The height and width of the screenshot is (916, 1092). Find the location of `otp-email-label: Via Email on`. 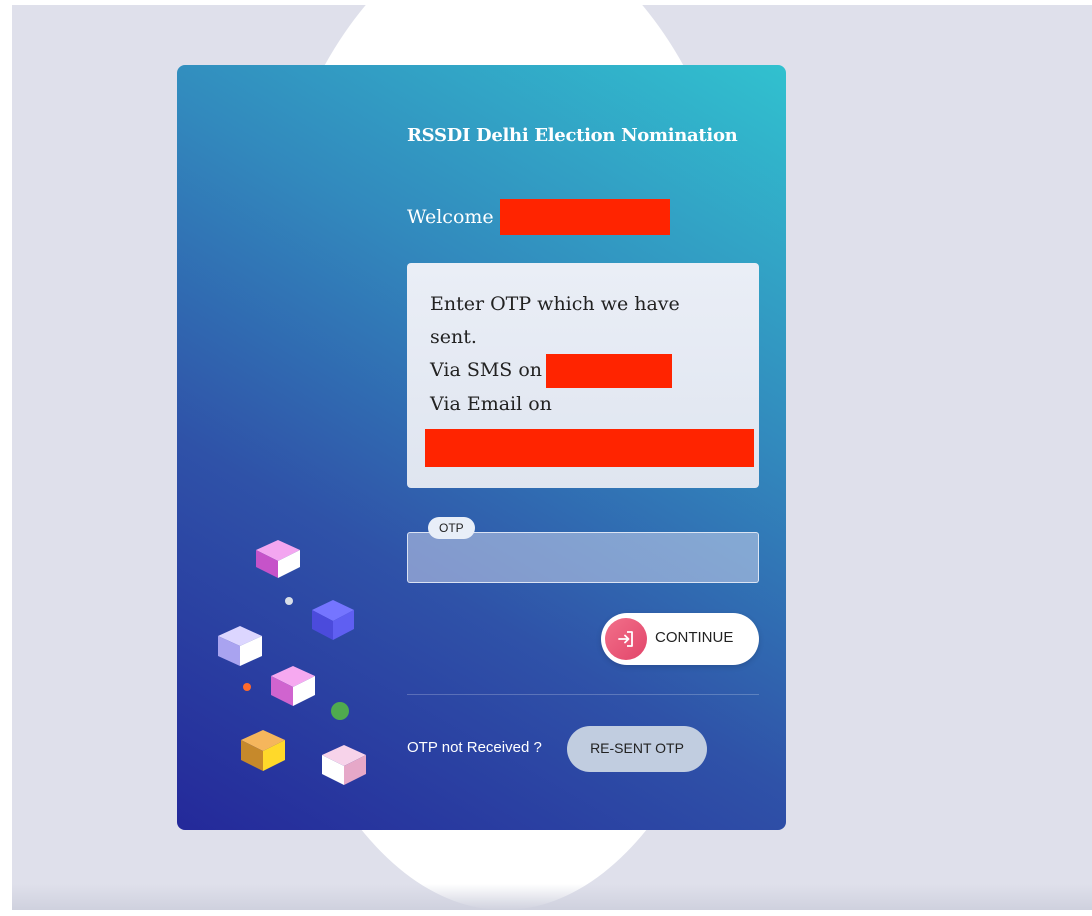

otp-email-label: Via Email on is located at coordinates (491, 404).